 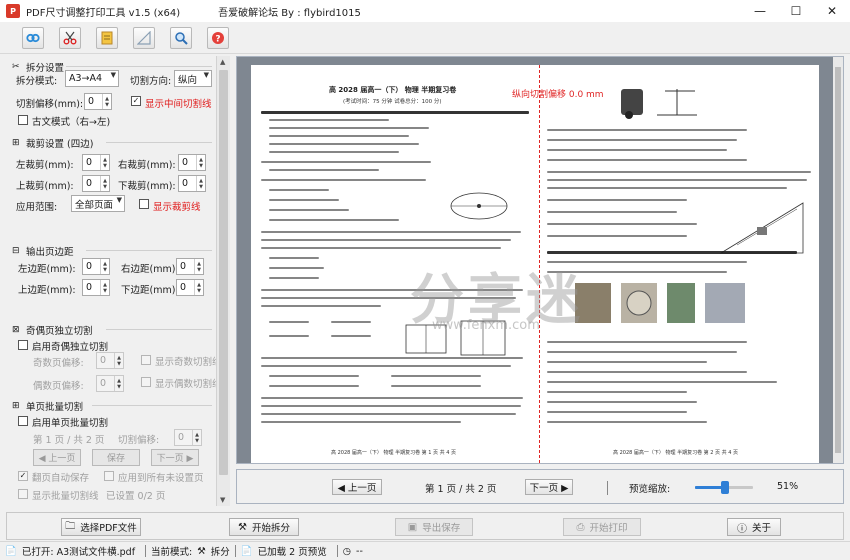 I want to click on export-save-button: ▣ 导出保存, so click(x=434, y=527).